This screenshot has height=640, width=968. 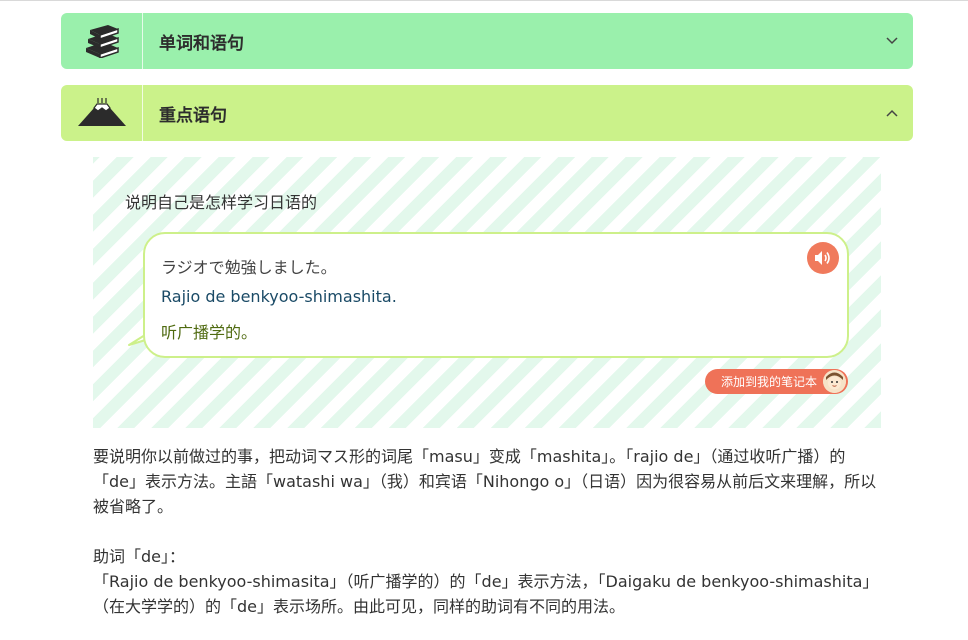 What do you see at coordinates (834, 381) in the screenshot?
I see `mascot-avatar-icon` at bounding box center [834, 381].